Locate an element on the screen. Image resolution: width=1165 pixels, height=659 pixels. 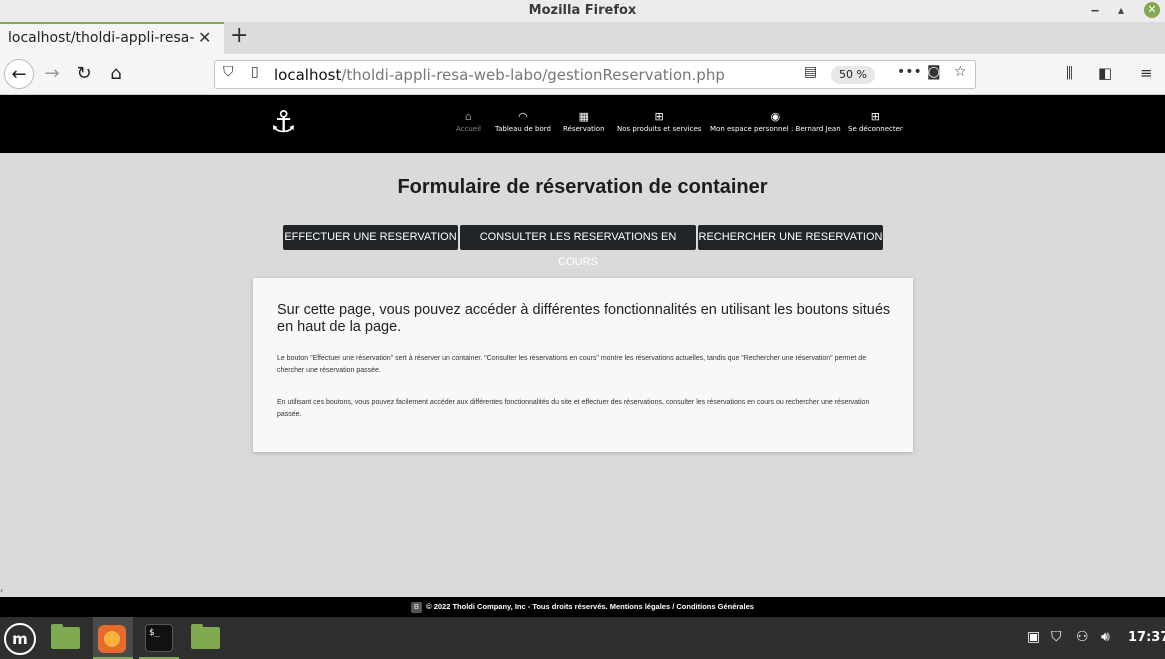
clipboard-icon: ▣ is located at coordinates (1033, 637).